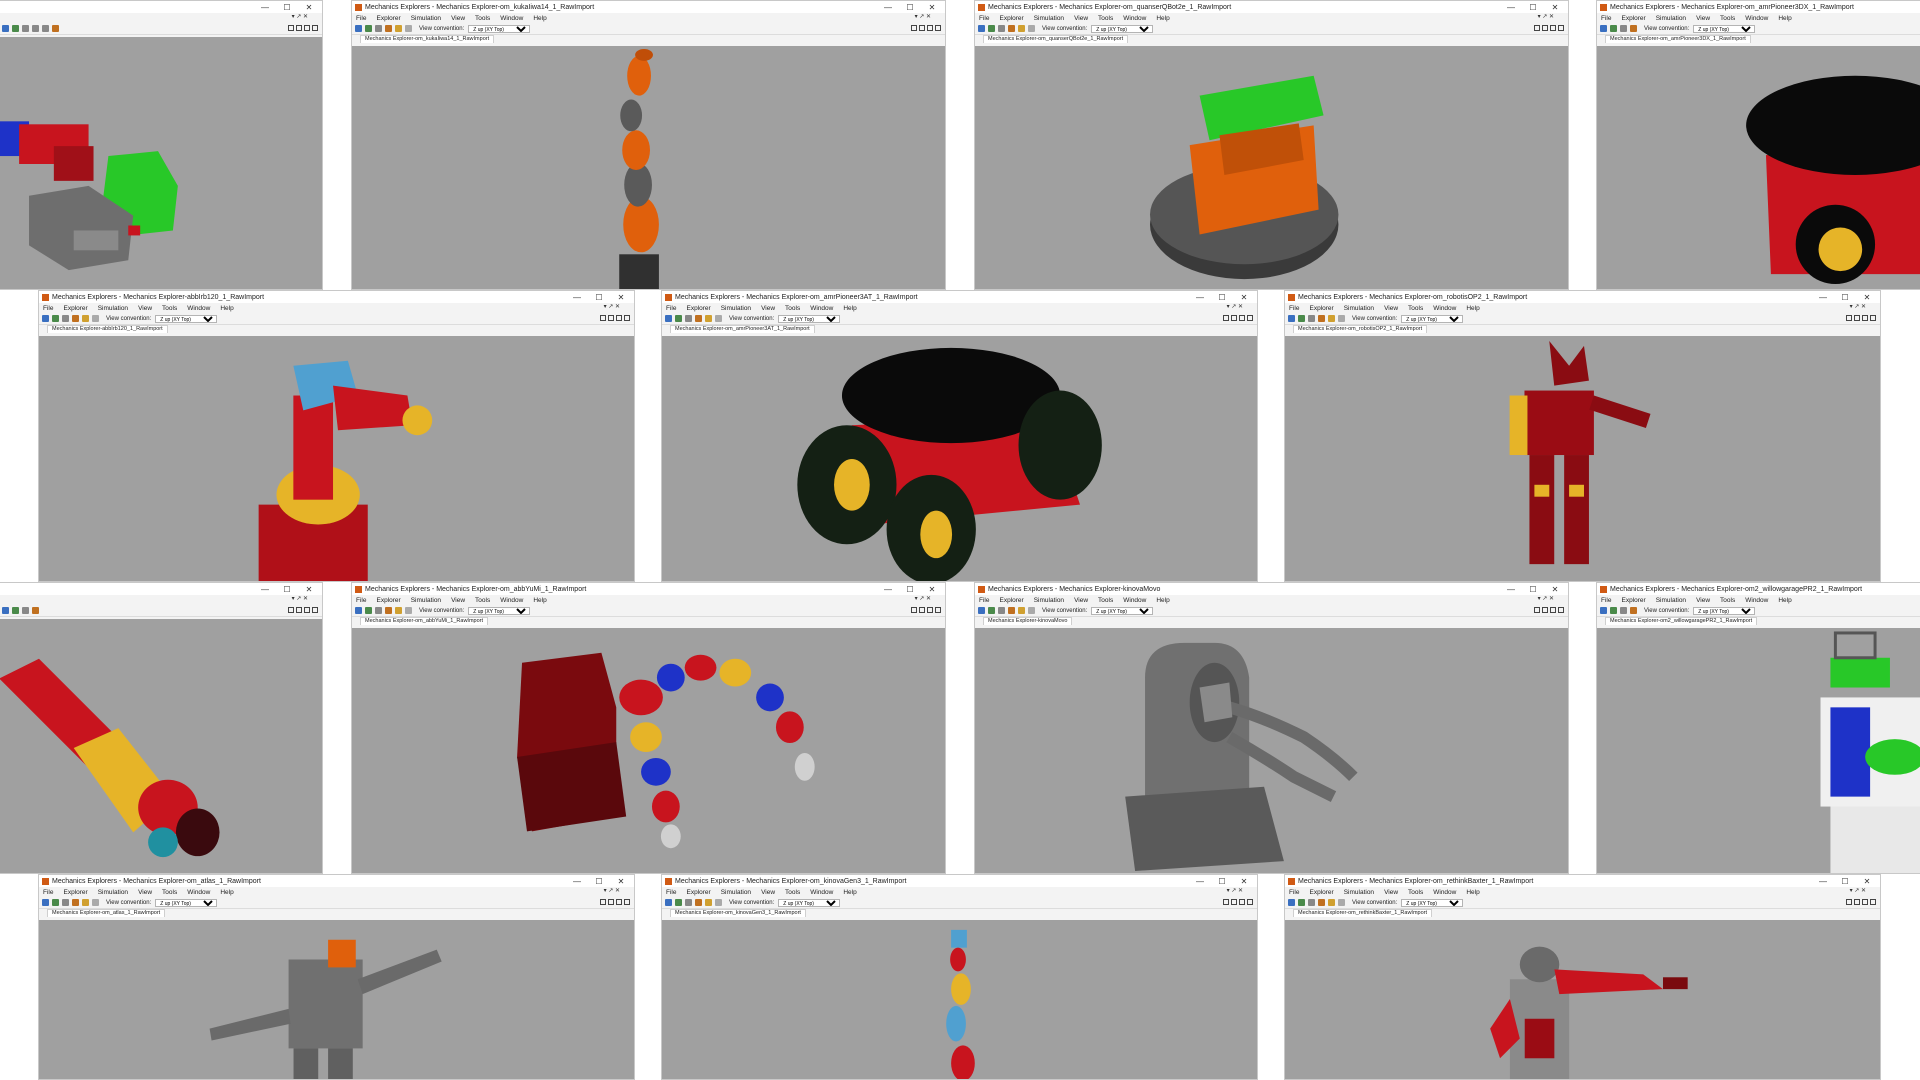  What do you see at coordinates (619, 902) in the screenshot?
I see `layout-quad-icon` at bounding box center [619, 902].